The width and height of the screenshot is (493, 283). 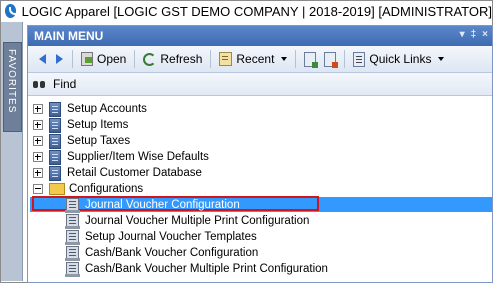 What do you see at coordinates (59, 59) in the screenshot?
I see `forward-arrow-icon` at bounding box center [59, 59].